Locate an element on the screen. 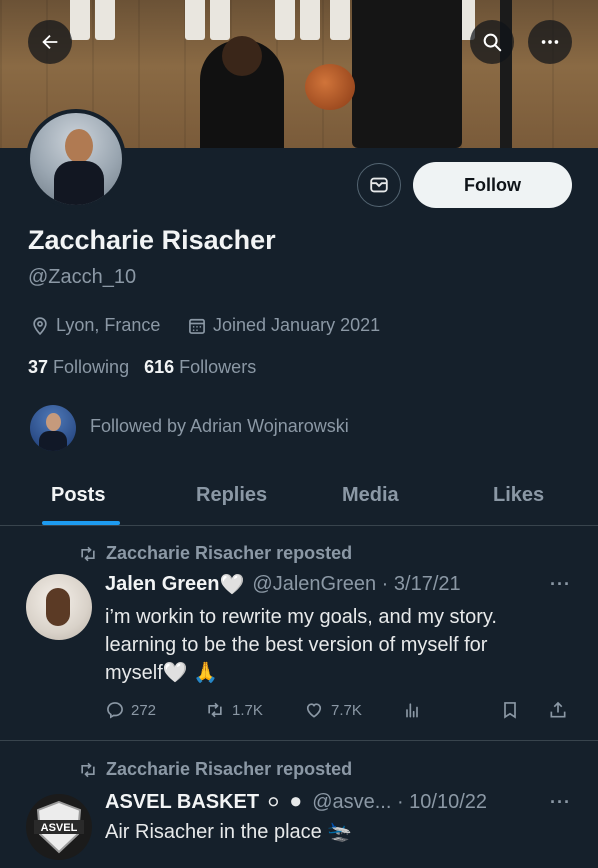 The image size is (598, 868). followers-label: Followers is located at coordinates (218, 367).